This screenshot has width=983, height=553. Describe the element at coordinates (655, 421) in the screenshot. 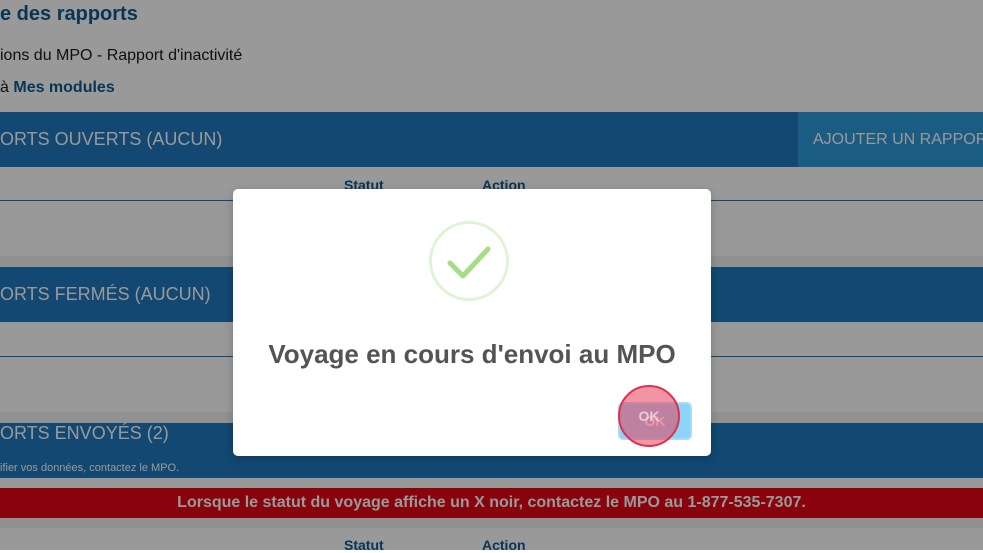

I see `ok-button: OK` at that location.